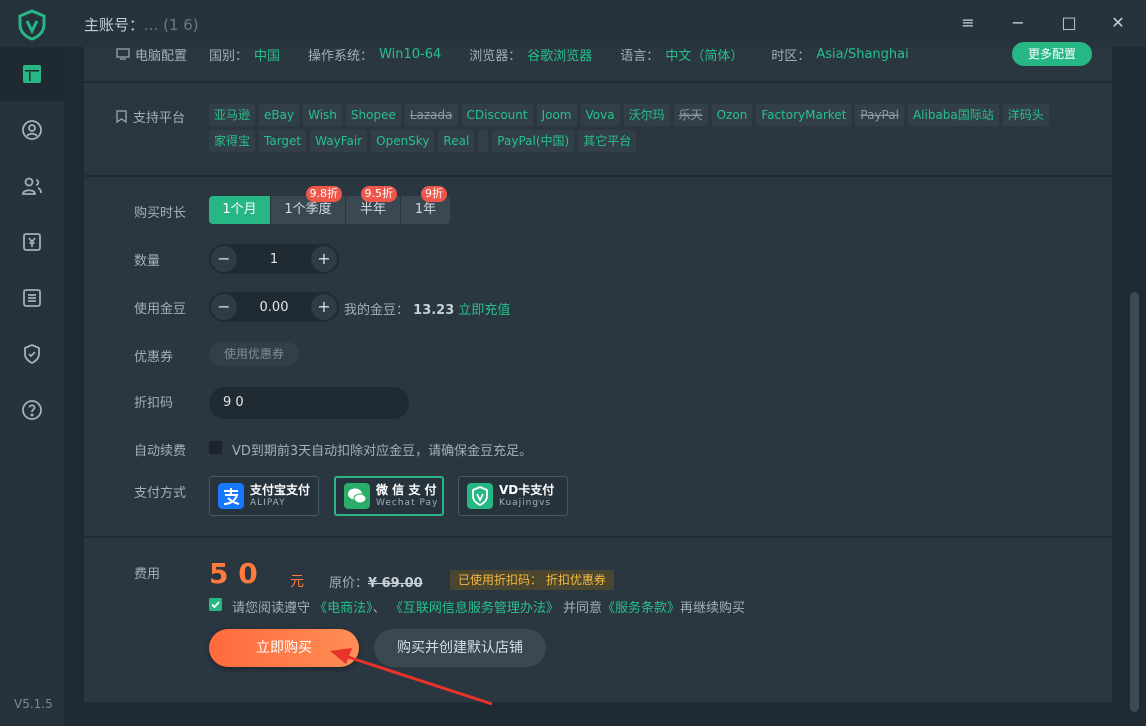 The width and height of the screenshot is (1146, 726). I want to click on code-label: 折扣码, so click(154, 403).